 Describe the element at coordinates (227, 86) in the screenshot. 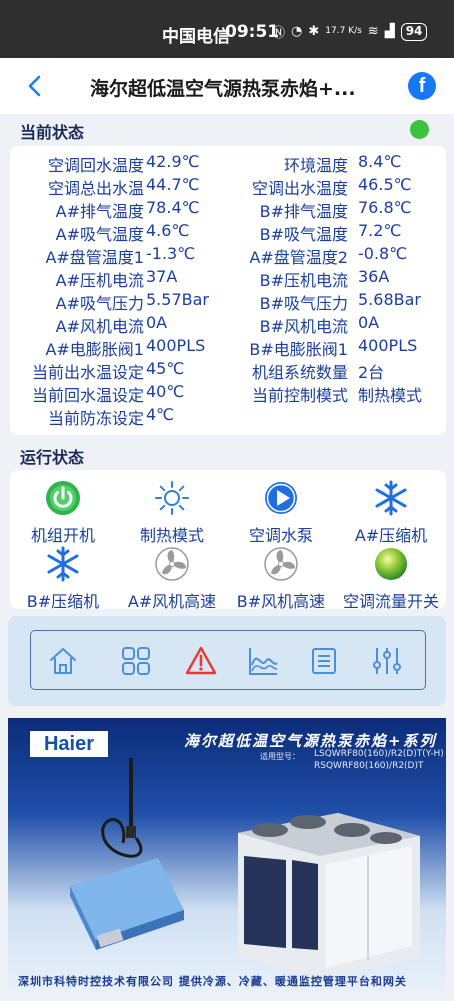

I see `app-header: 海尔超低温空气源热泵赤焰+... f` at that location.